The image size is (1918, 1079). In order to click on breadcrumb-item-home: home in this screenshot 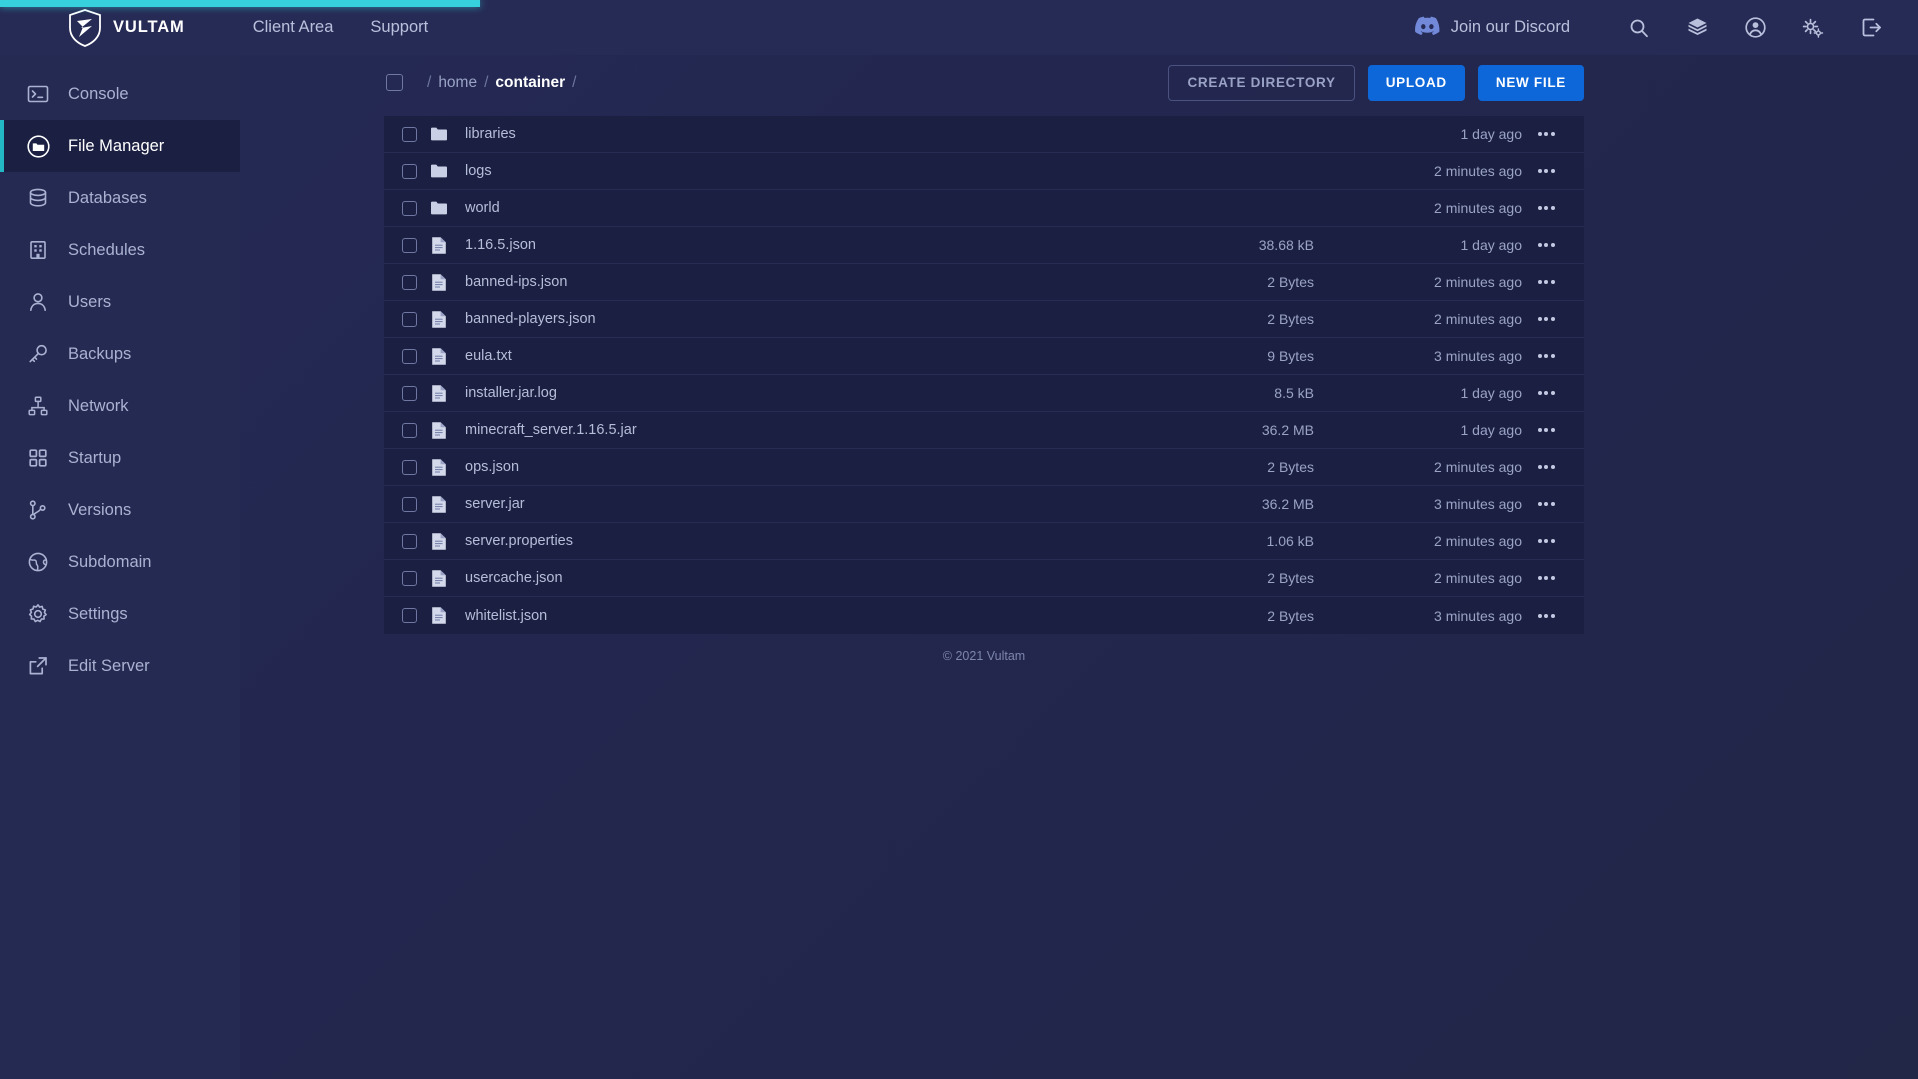, I will do `click(457, 83)`.